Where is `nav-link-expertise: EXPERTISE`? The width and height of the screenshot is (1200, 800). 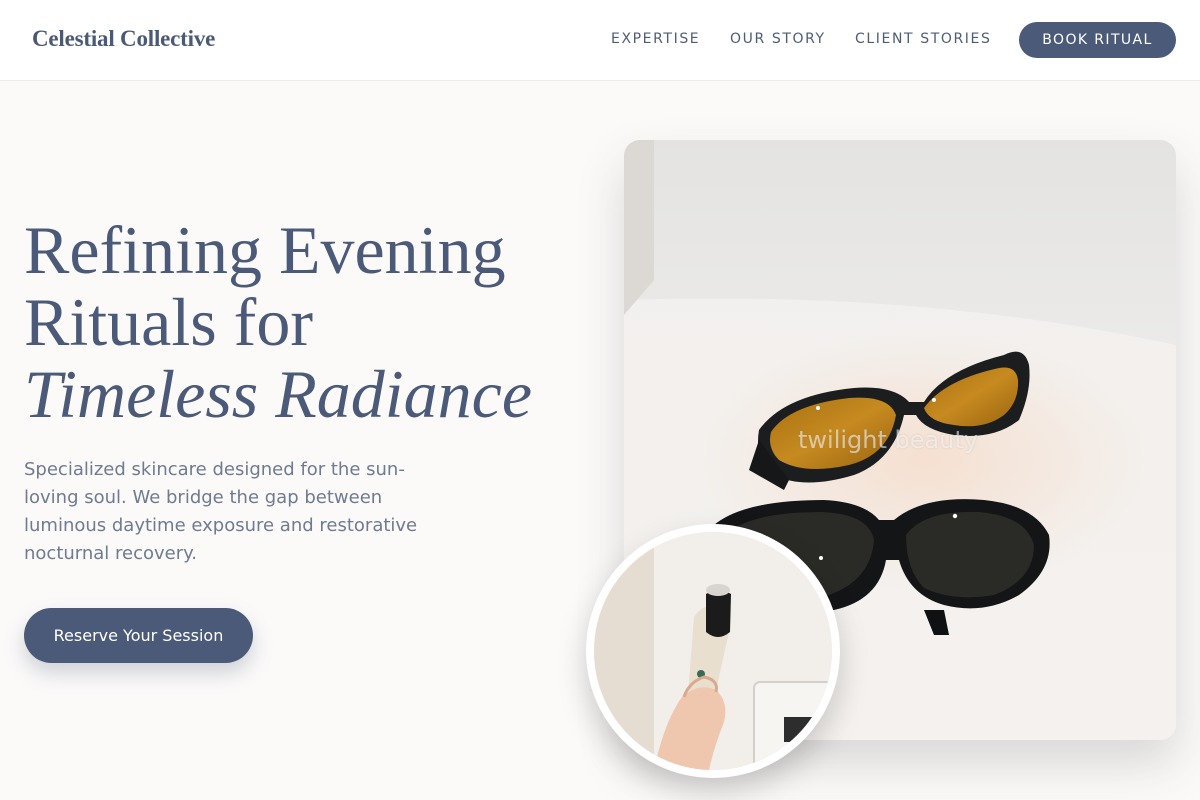
nav-link-expertise: EXPERTISE is located at coordinates (655, 39).